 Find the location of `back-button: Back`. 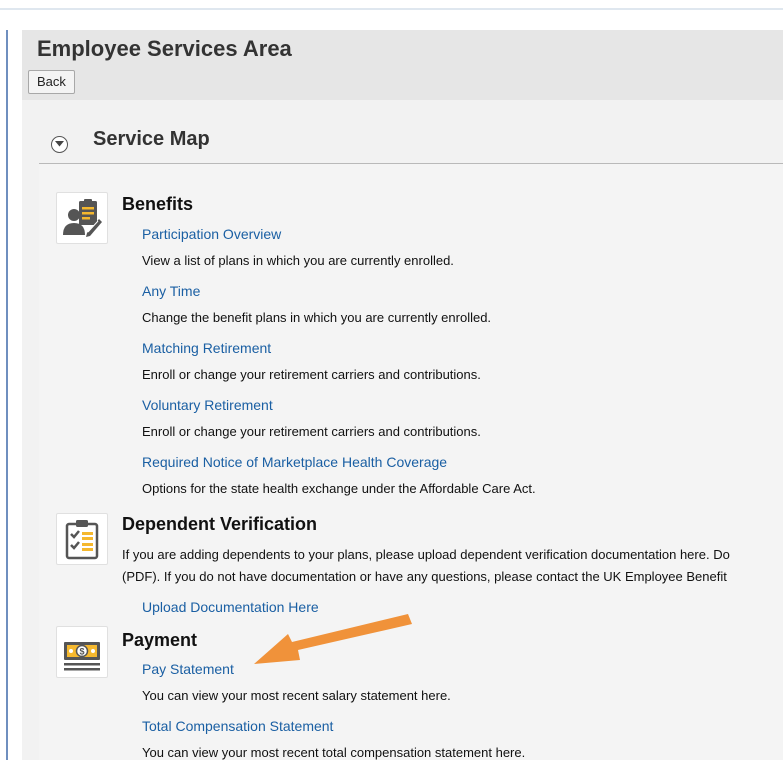

back-button: Back is located at coordinates (51, 82).